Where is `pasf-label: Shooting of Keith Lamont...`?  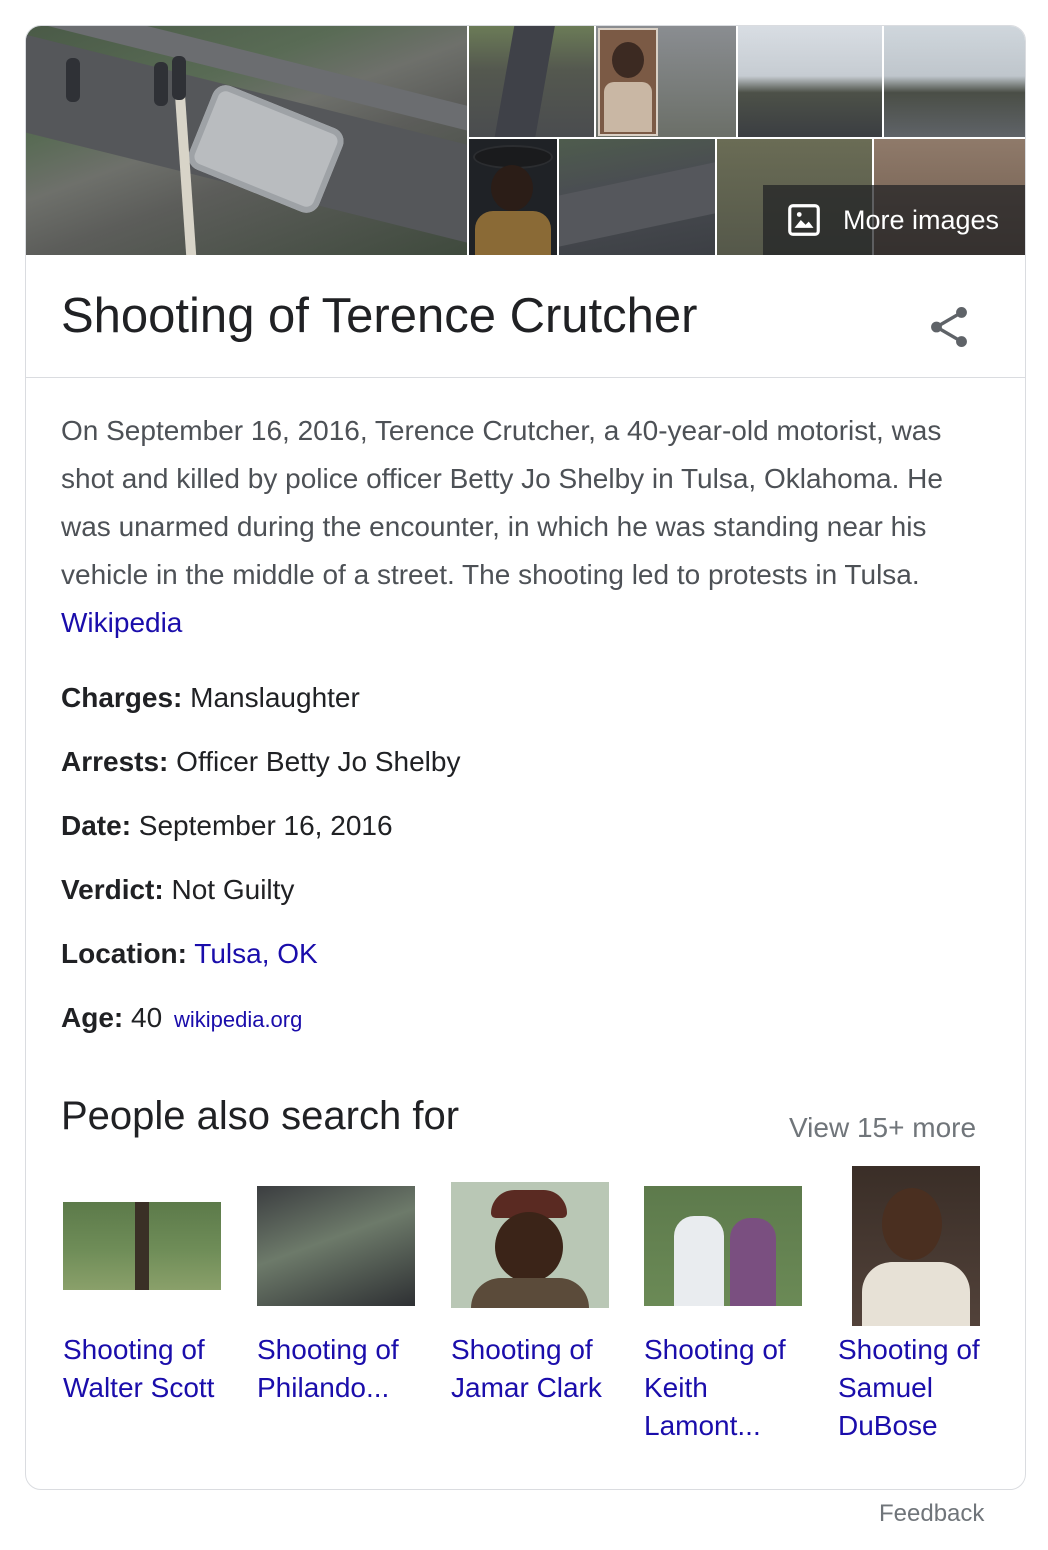 pasf-label: Shooting of Keith Lamont... is located at coordinates (715, 1387).